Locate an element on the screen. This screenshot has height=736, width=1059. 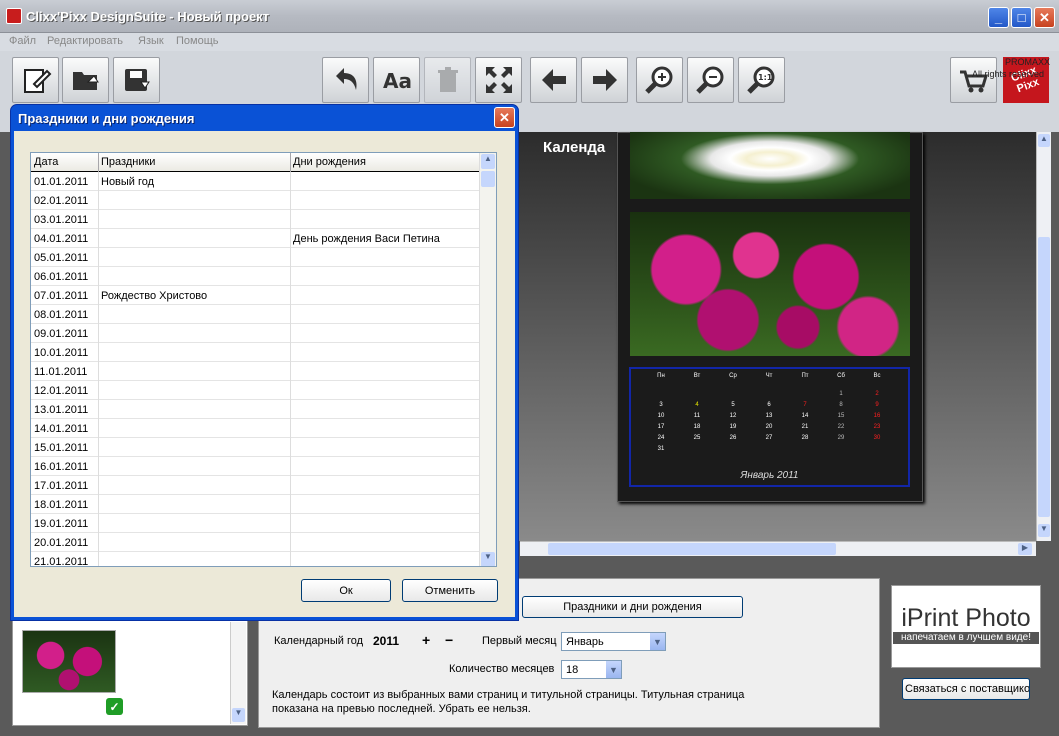
checkmark-icon: ✓ is located at coordinates (114, 706).